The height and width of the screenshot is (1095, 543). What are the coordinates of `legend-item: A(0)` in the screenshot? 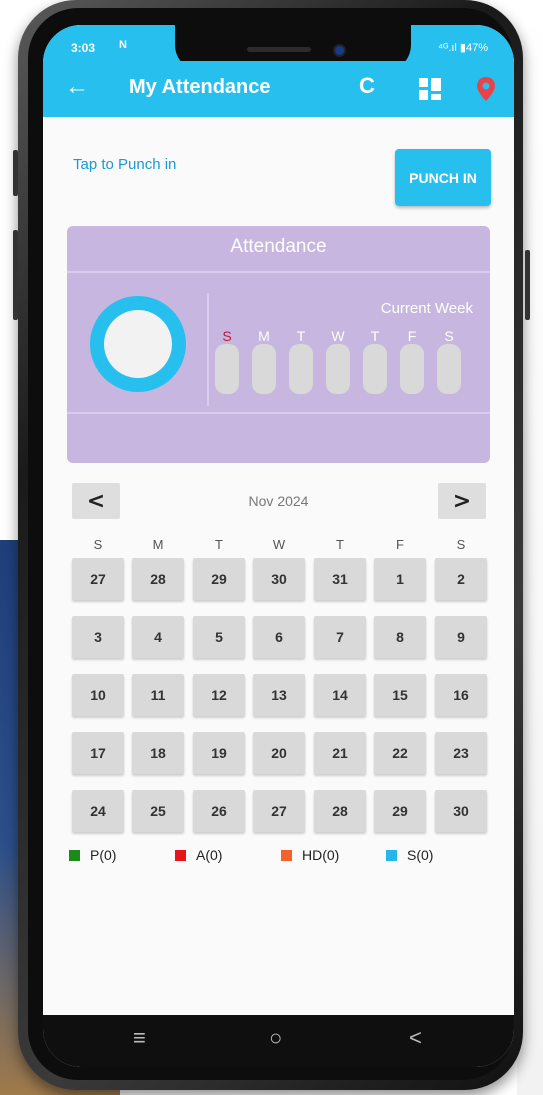 It's located at (198, 855).